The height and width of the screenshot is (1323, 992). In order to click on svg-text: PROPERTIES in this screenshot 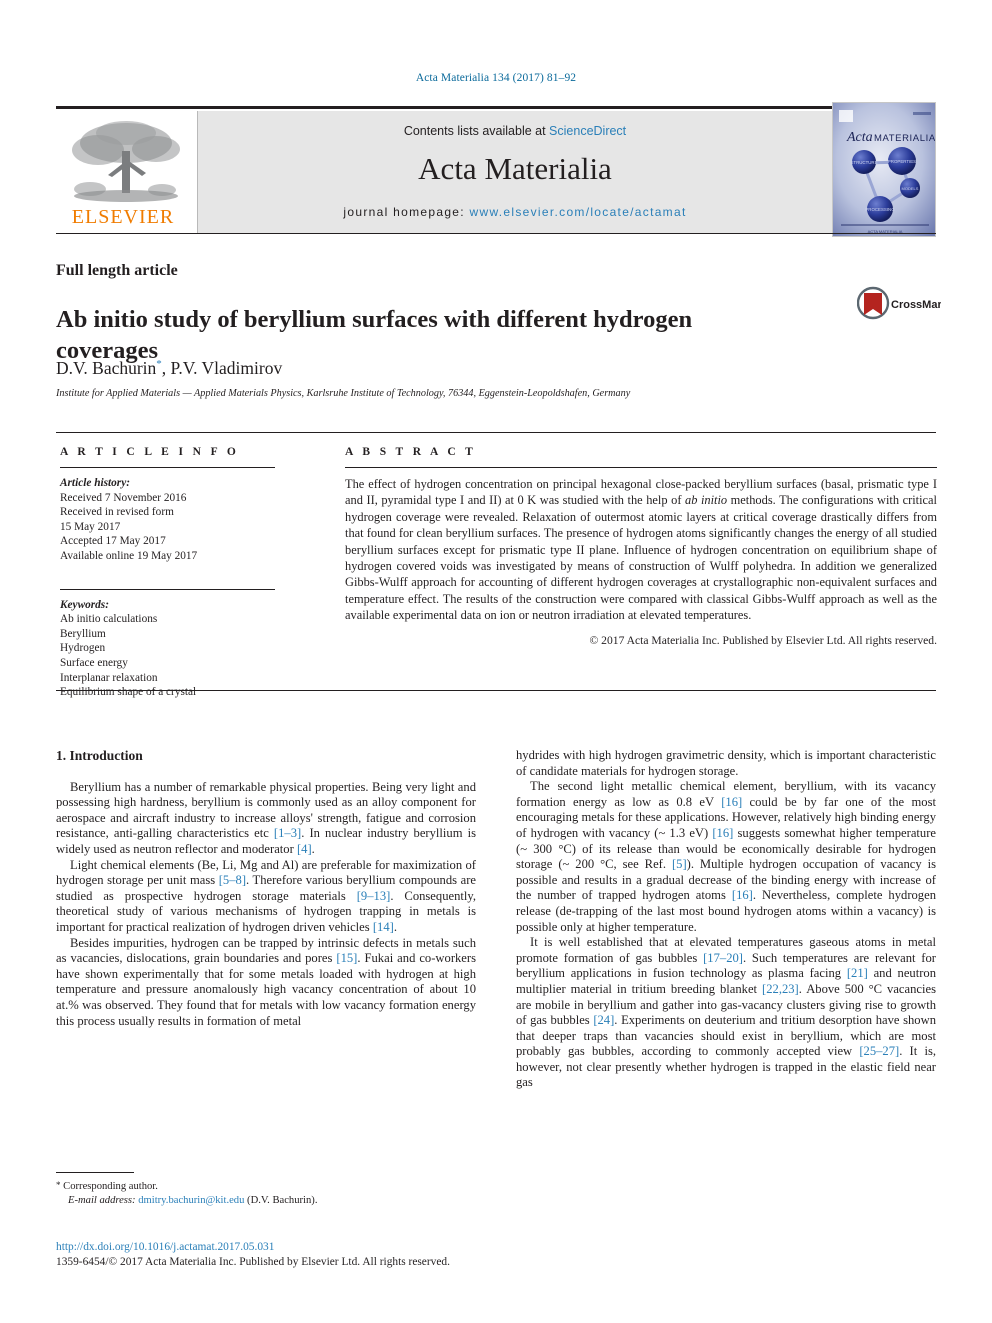, I will do `click(902, 161)`.